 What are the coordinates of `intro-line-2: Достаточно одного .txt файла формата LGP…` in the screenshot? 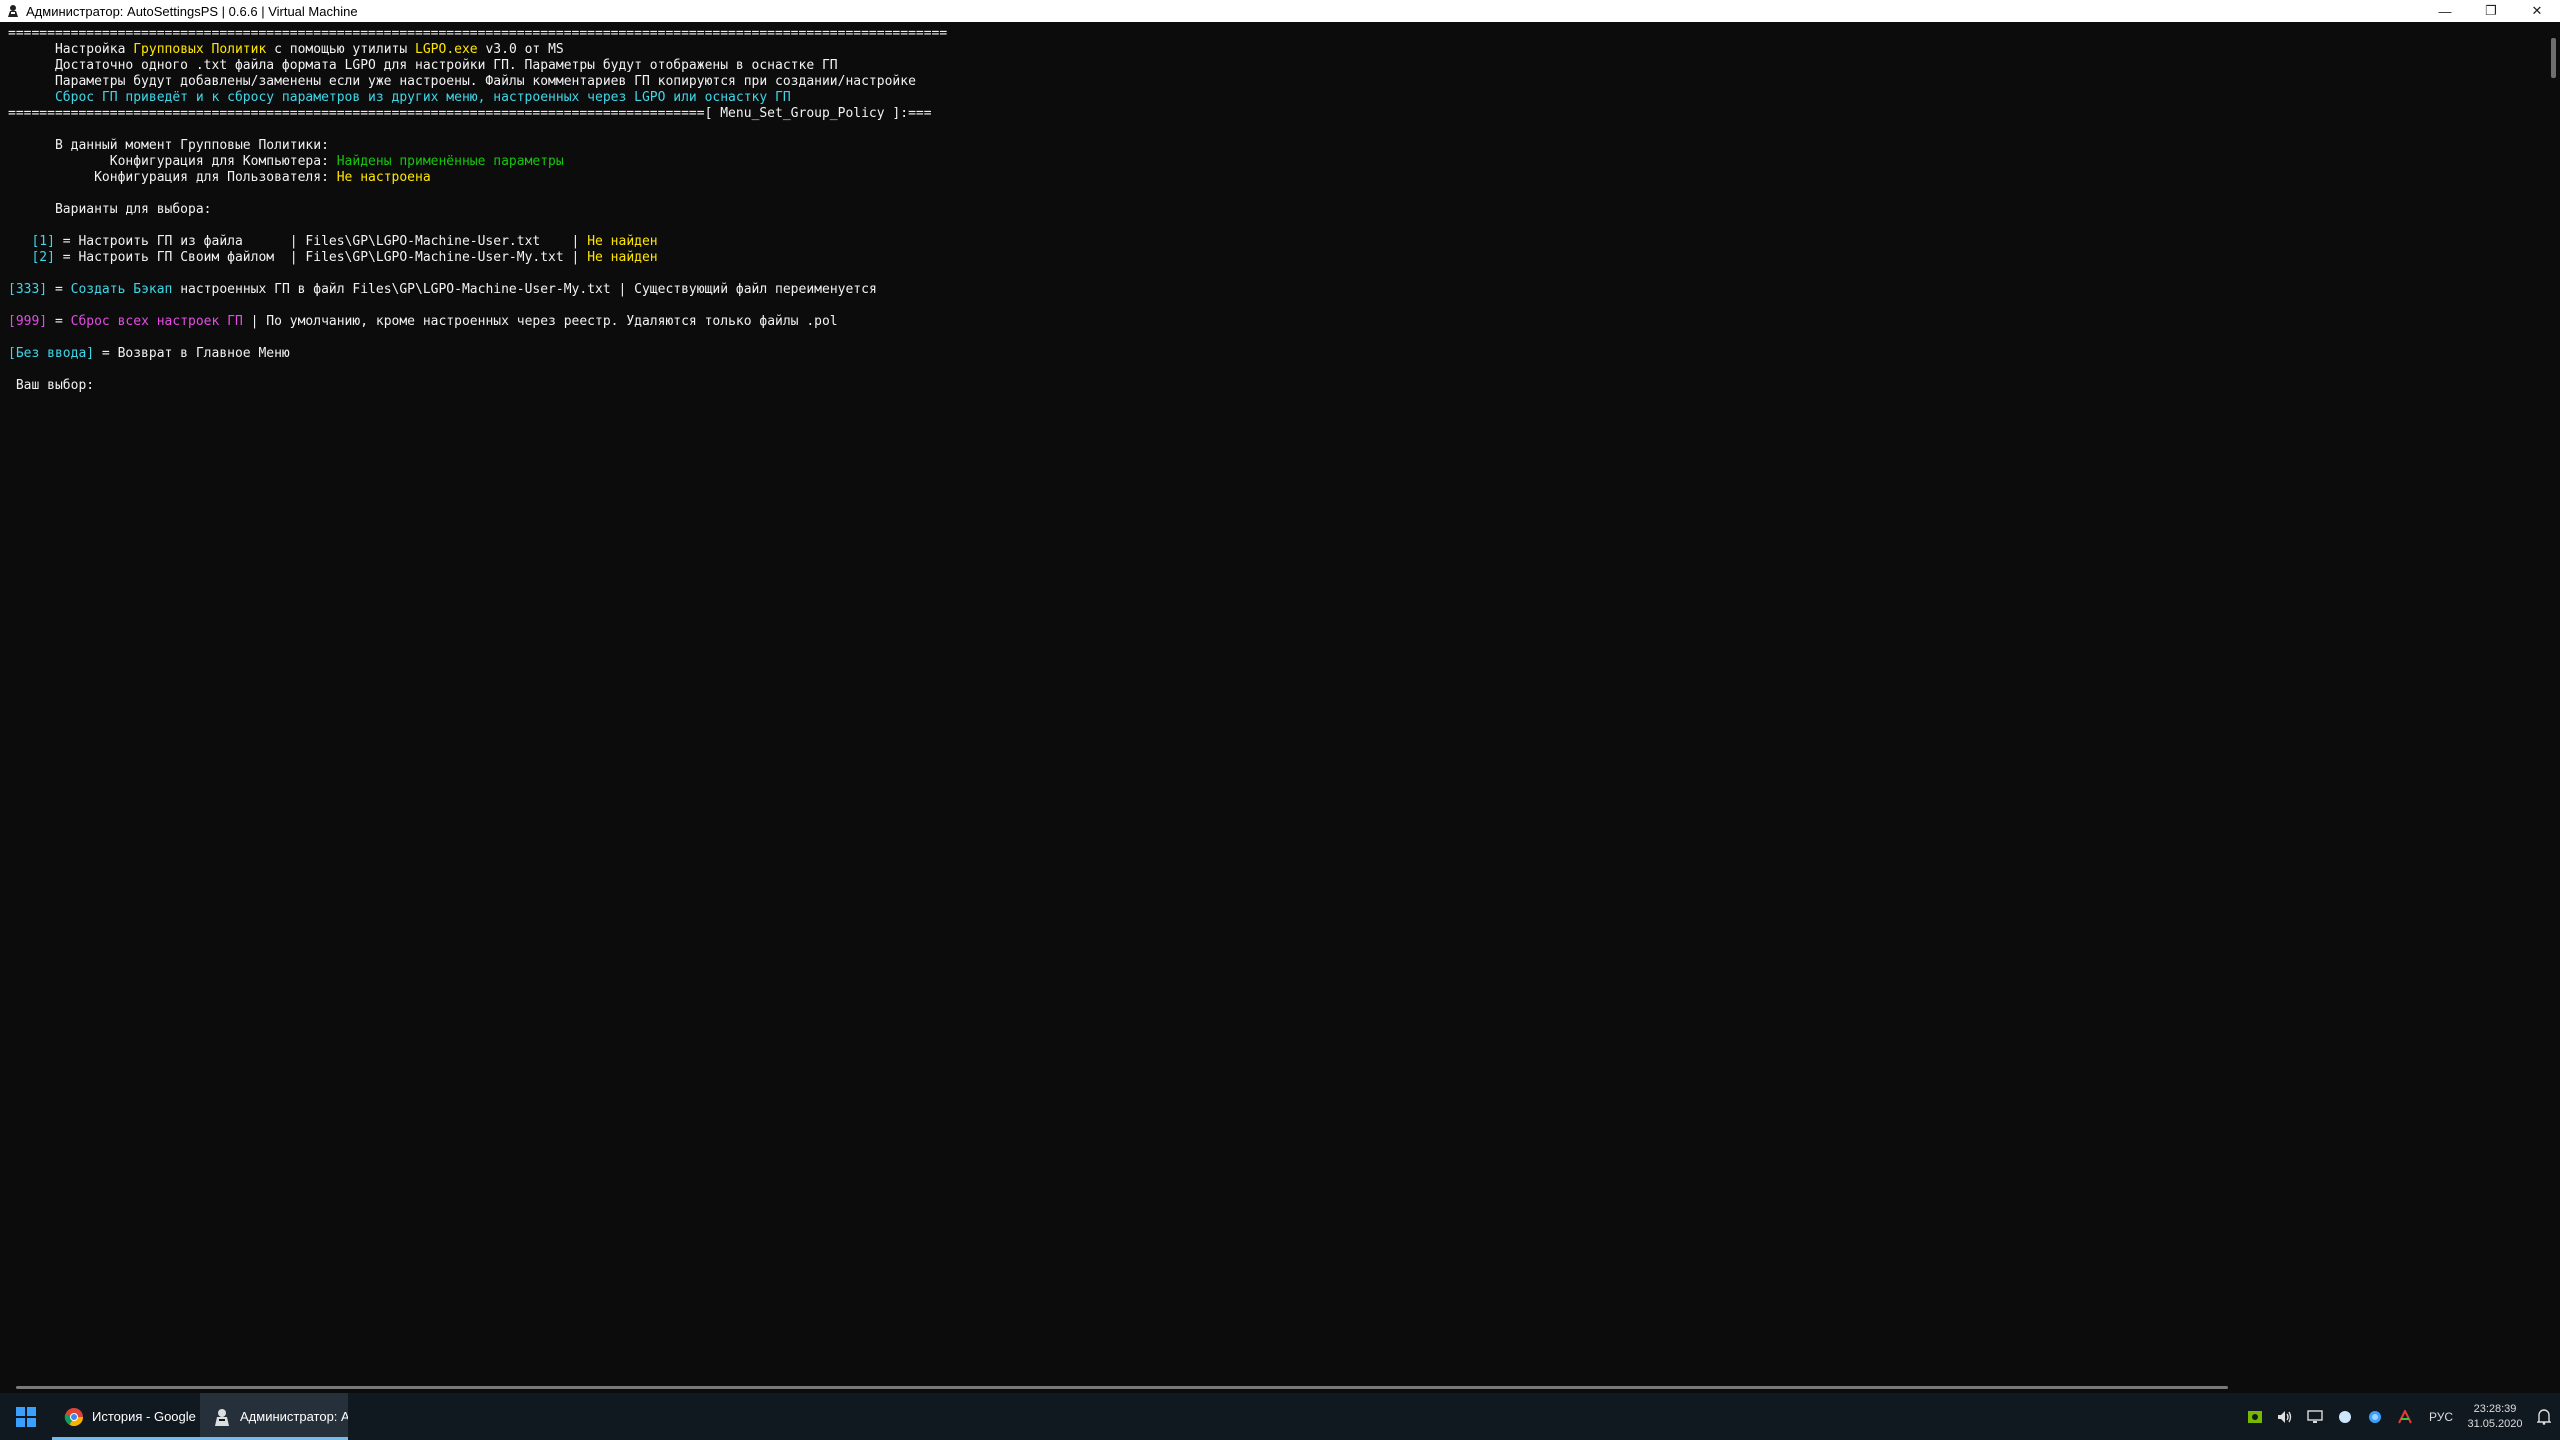 It's located at (423, 65).